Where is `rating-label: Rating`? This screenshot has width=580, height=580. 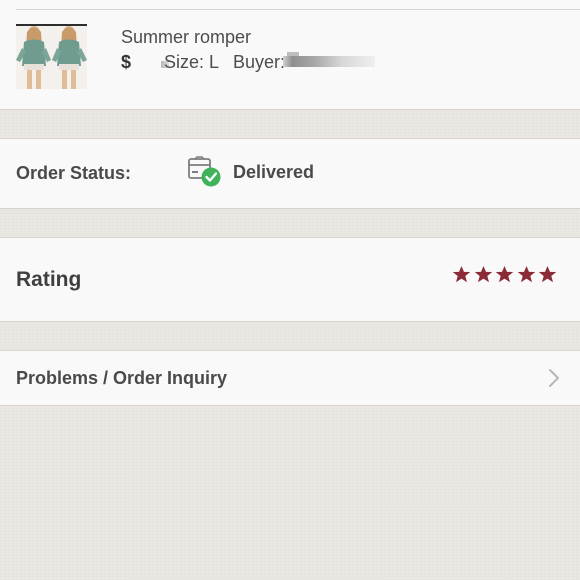 rating-label: Rating is located at coordinates (49, 279).